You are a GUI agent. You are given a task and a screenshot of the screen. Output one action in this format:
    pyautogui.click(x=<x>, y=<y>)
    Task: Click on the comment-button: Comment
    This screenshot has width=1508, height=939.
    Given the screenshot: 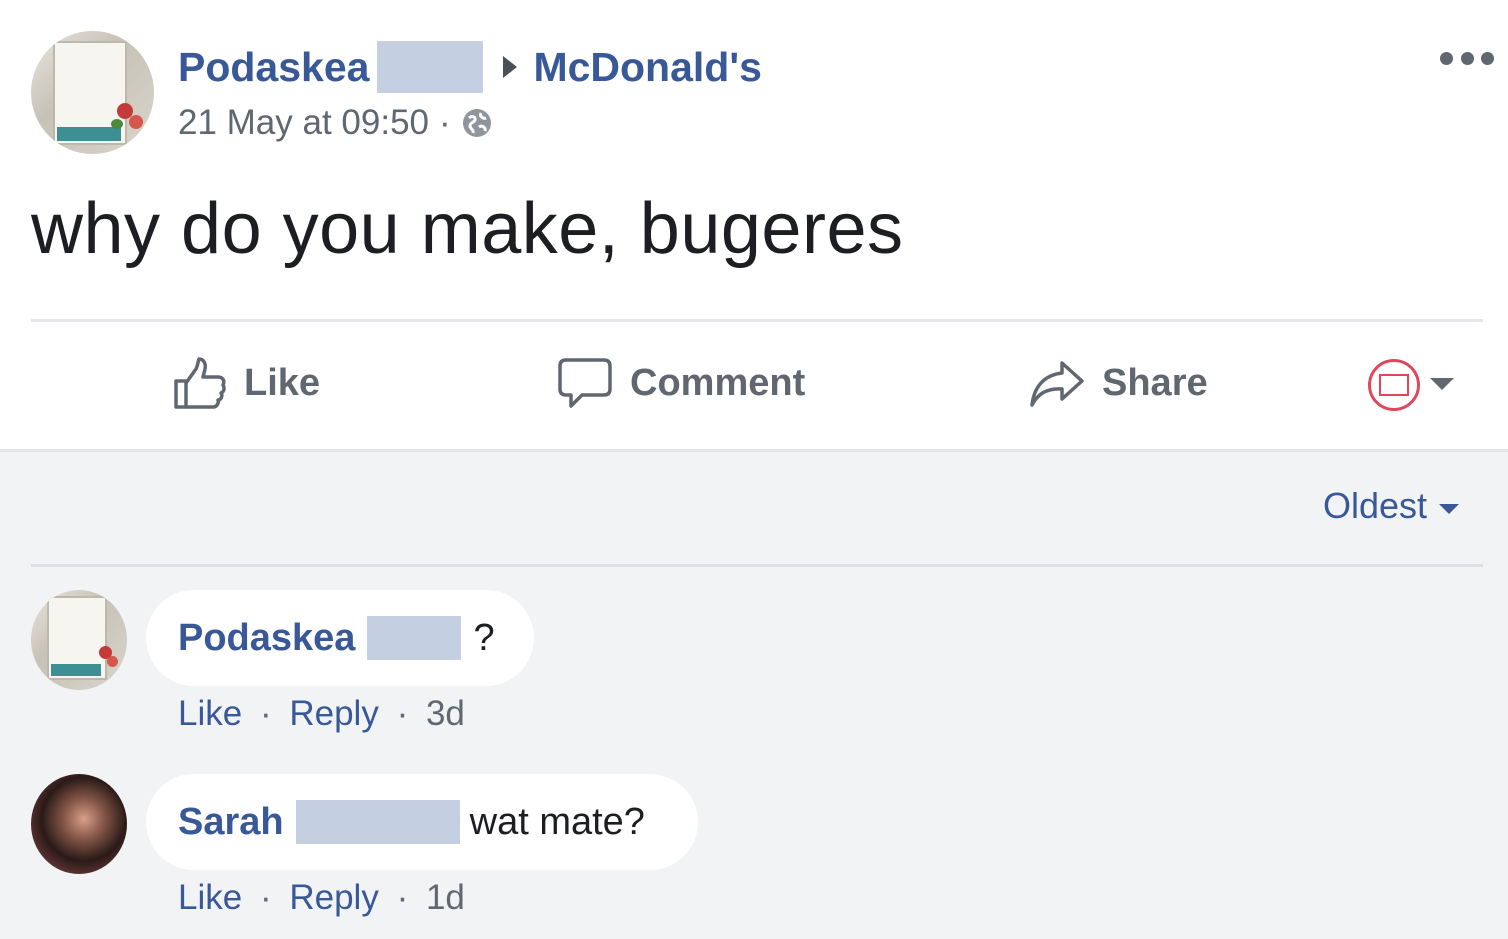 What is the action you would take?
    pyautogui.click(x=680, y=383)
    